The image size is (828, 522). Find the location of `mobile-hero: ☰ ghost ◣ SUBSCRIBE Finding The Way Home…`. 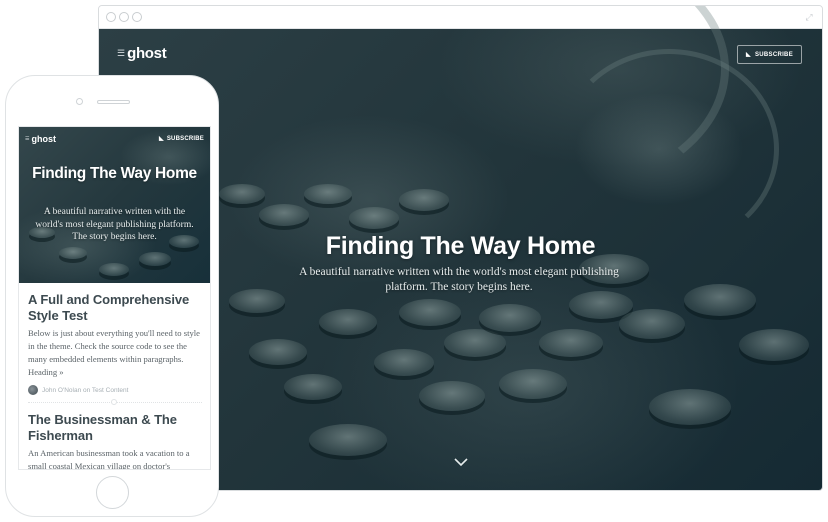

mobile-hero: ☰ ghost ◣ SUBSCRIBE Finding The Way Home… is located at coordinates (114, 205).